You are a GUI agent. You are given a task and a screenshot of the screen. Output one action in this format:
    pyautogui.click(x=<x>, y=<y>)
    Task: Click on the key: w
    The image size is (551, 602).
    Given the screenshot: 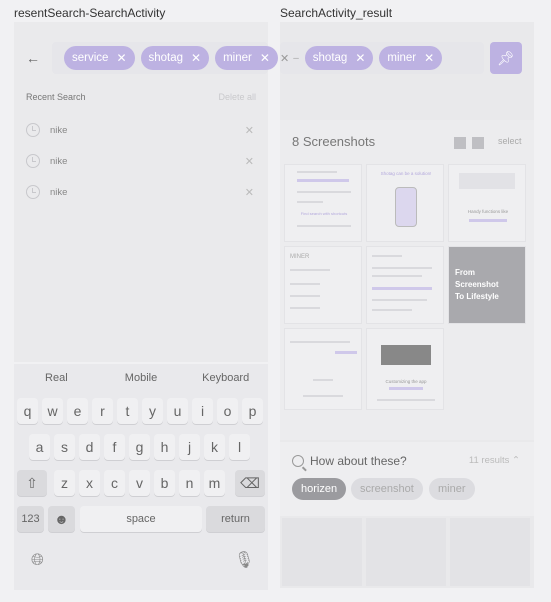 What is the action you would take?
    pyautogui.click(x=52, y=411)
    